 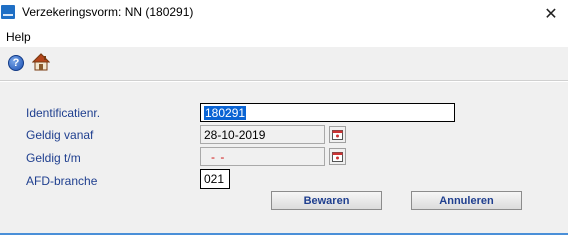 I want to click on cancel-button: Annuleren, so click(x=466, y=200).